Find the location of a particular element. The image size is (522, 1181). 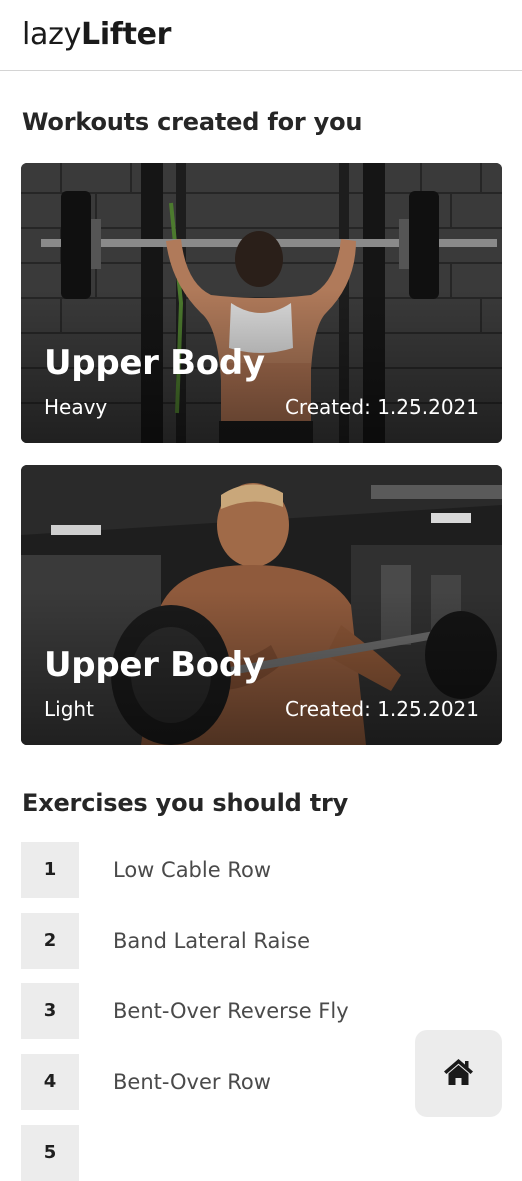

exercise-number: 5 is located at coordinates (50, 1153).